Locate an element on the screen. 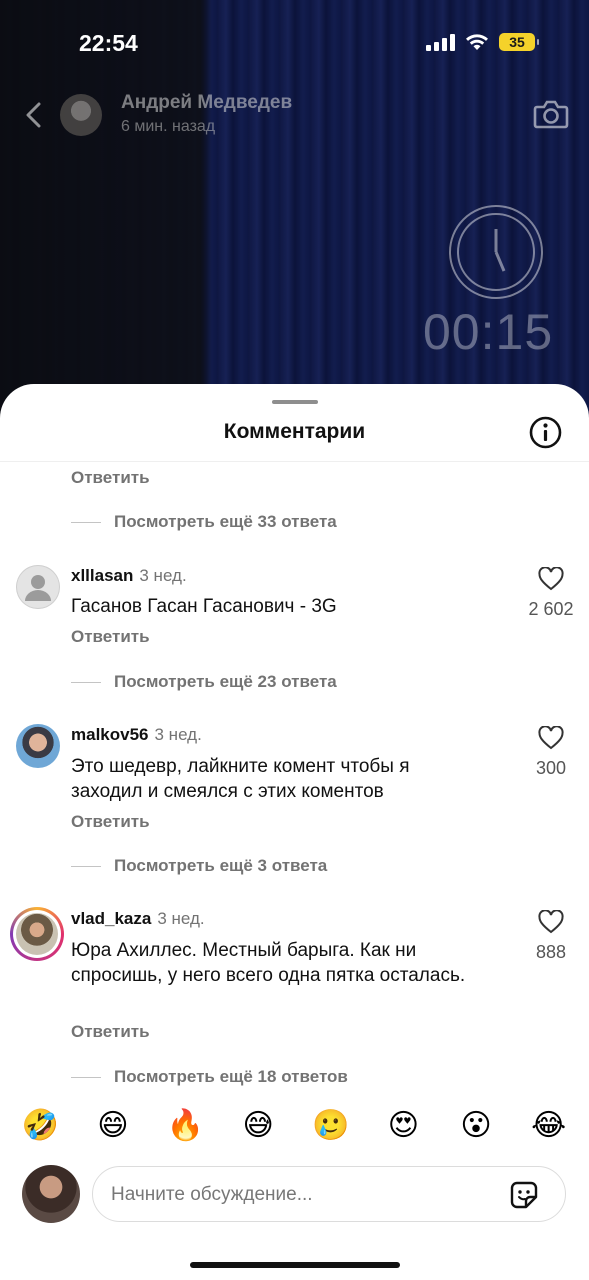 This screenshot has height=1280, width=589. view-more-replies-label: Посмотреть ещё 3 ответа is located at coordinates (221, 865).